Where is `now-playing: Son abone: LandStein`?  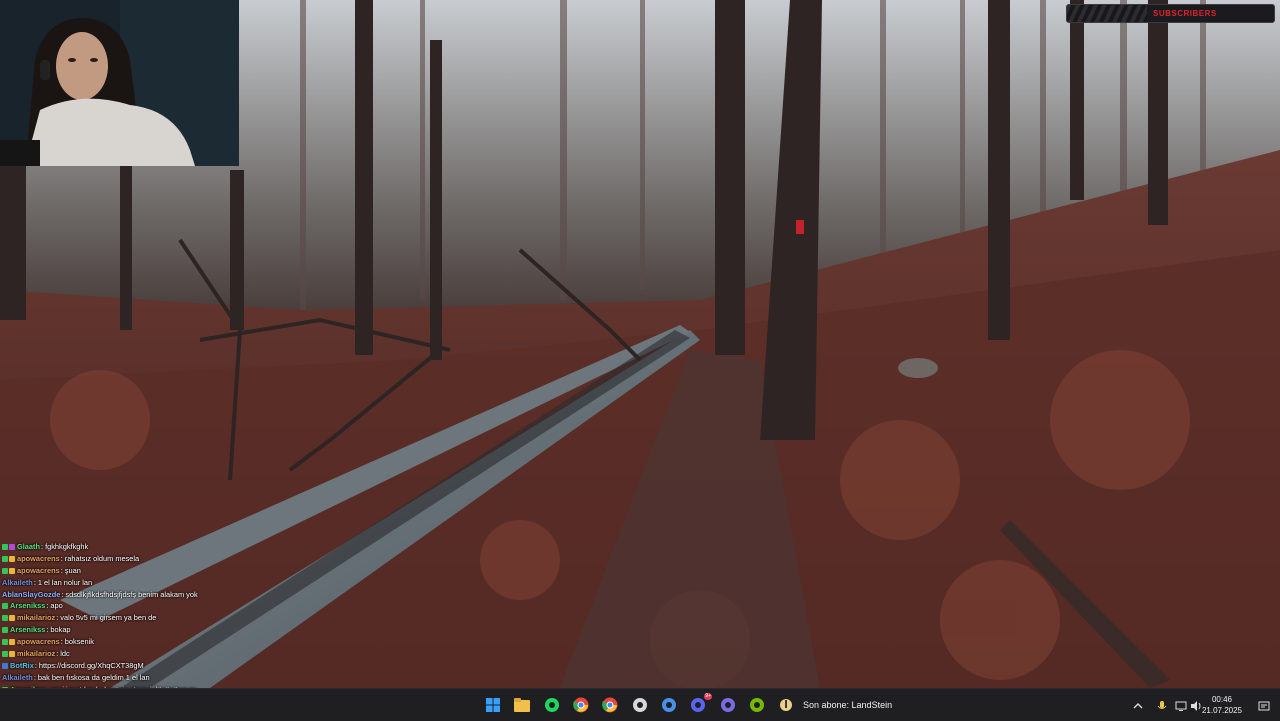 now-playing: Son abone: LandStein is located at coordinates (834, 705).